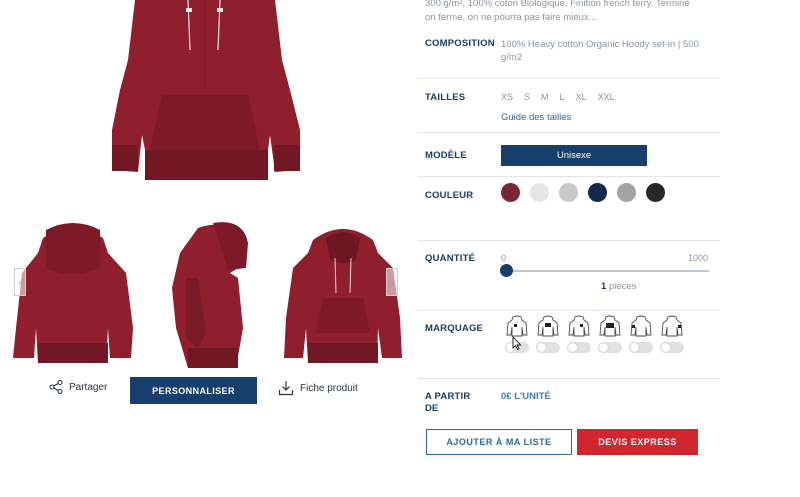 The height and width of the screenshot is (497, 800). Describe the element at coordinates (88, 387) in the screenshot. I see `share-label: Partager` at that location.